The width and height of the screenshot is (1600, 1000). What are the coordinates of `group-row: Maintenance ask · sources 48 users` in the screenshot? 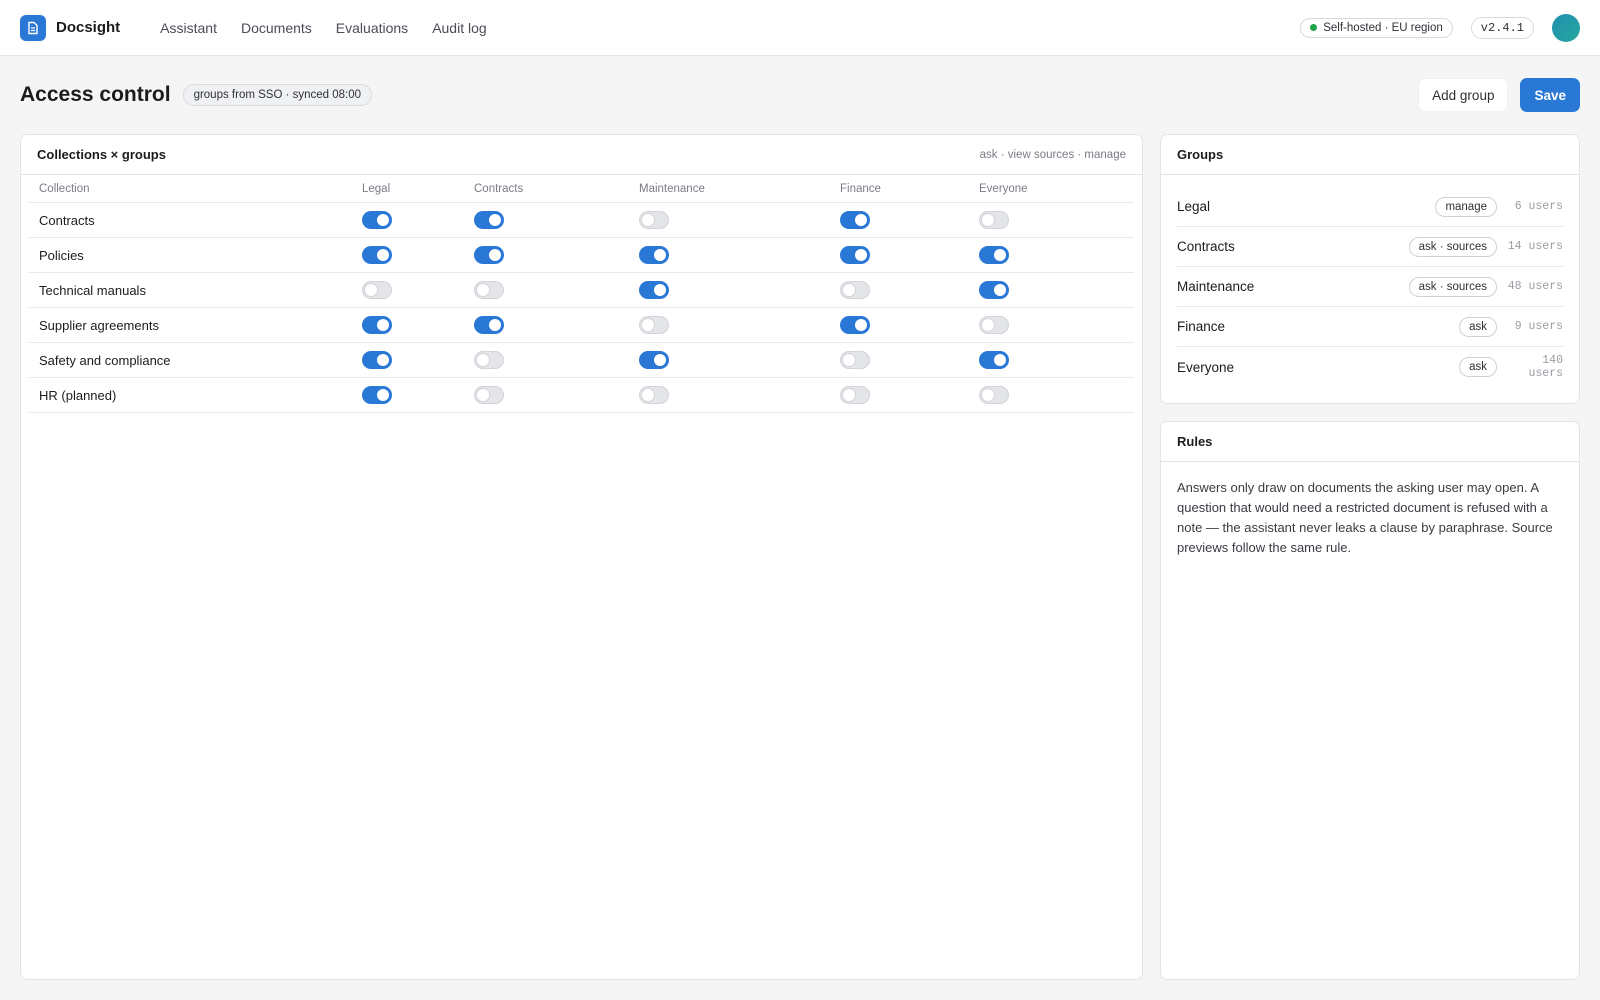 It's located at (1370, 287).